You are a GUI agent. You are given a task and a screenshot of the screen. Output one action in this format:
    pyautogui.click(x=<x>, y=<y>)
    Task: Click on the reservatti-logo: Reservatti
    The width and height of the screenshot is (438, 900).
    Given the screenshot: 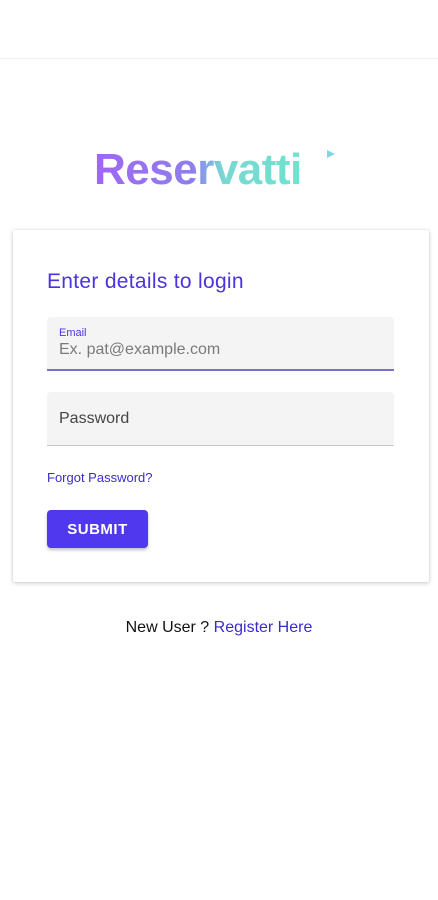 What is the action you would take?
    pyautogui.click(x=219, y=170)
    